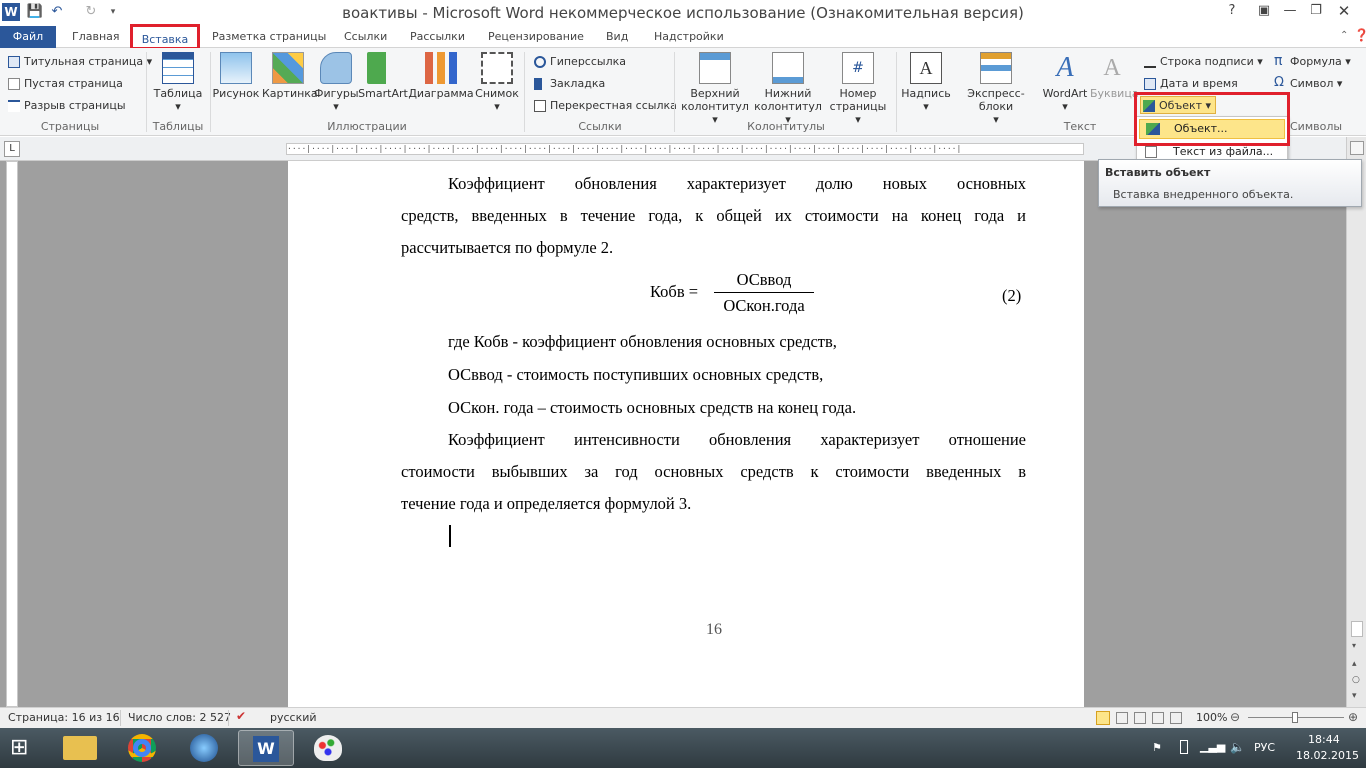 The height and width of the screenshot is (768, 1366). I want to click on signature-line-button: Строка подписи ▾, so click(1202, 62).